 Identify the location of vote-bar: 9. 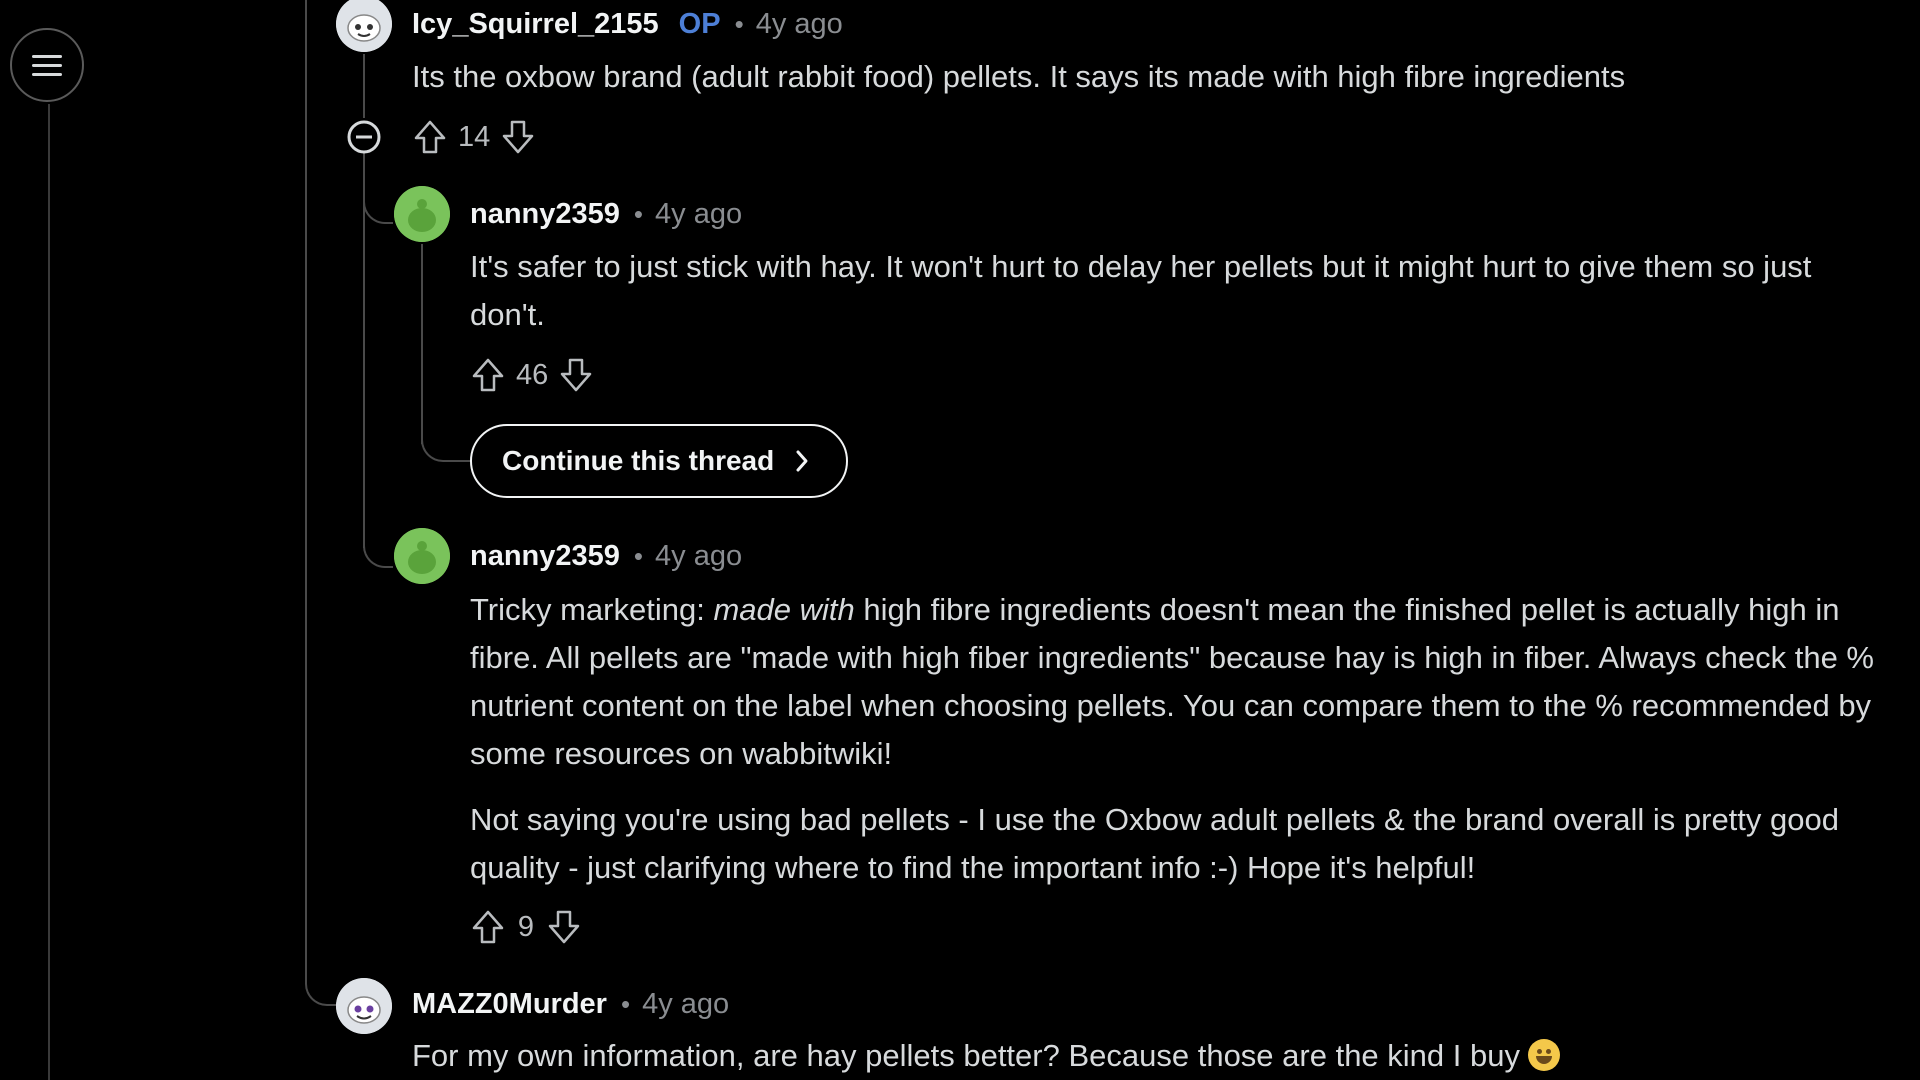
(526, 927).